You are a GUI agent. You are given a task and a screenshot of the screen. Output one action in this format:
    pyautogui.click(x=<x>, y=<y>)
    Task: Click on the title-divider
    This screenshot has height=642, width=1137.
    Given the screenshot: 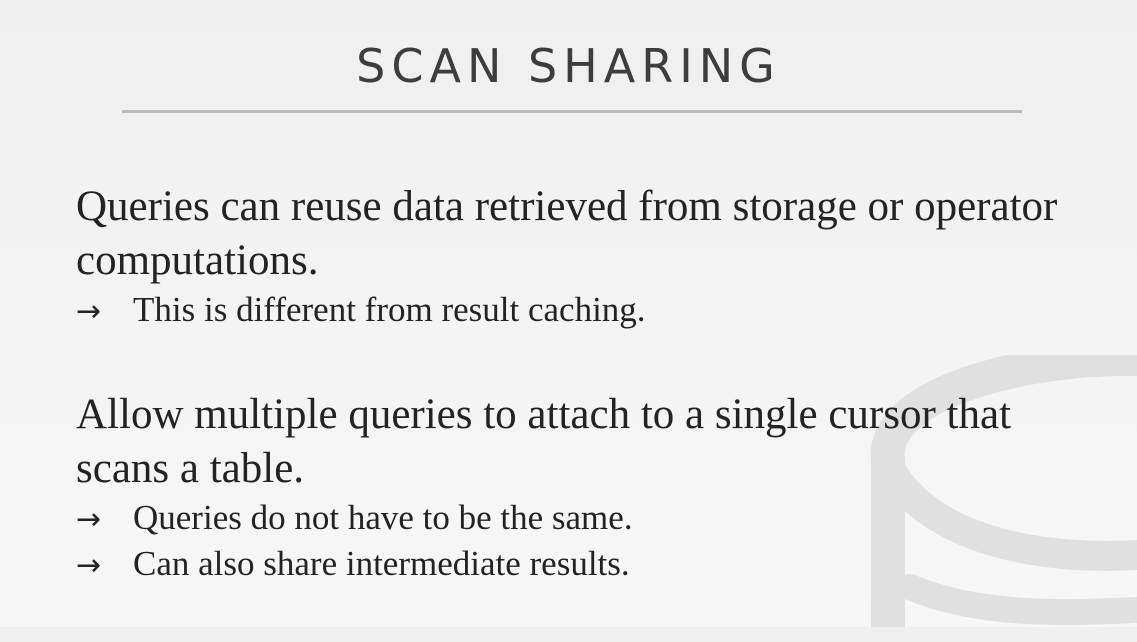 What is the action you would take?
    pyautogui.click(x=572, y=111)
    